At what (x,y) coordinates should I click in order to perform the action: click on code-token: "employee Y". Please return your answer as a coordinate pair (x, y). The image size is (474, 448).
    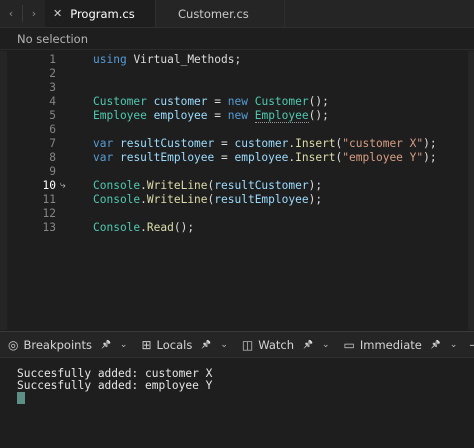
    Looking at the image, I should click on (383, 157).